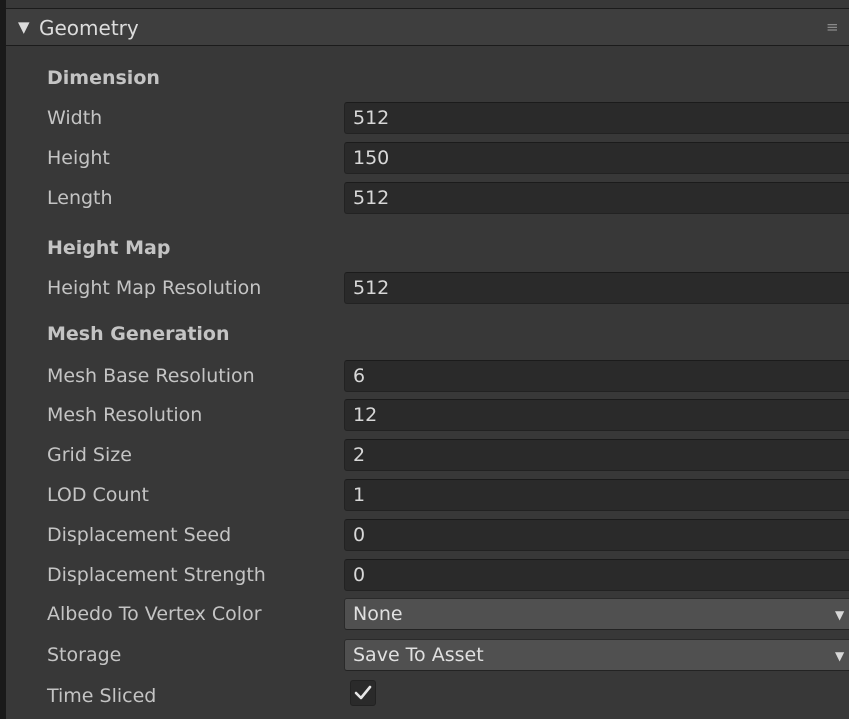 The image size is (849, 719). Describe the element at coordinates (84, 655) in the screenshot. I see `storage-label: Storage` at that location.